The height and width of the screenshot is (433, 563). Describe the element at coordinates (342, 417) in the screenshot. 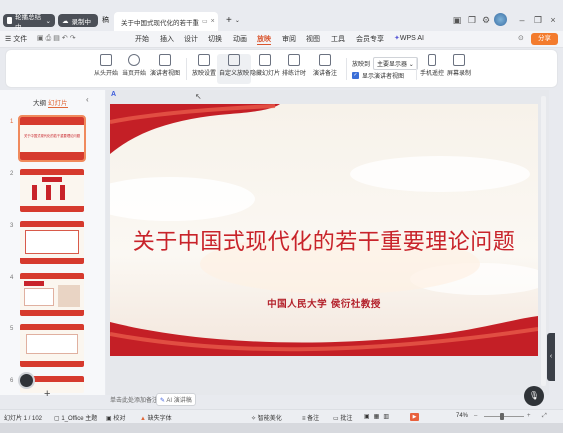

I see `comment-button: ▭ 批注` at that location.